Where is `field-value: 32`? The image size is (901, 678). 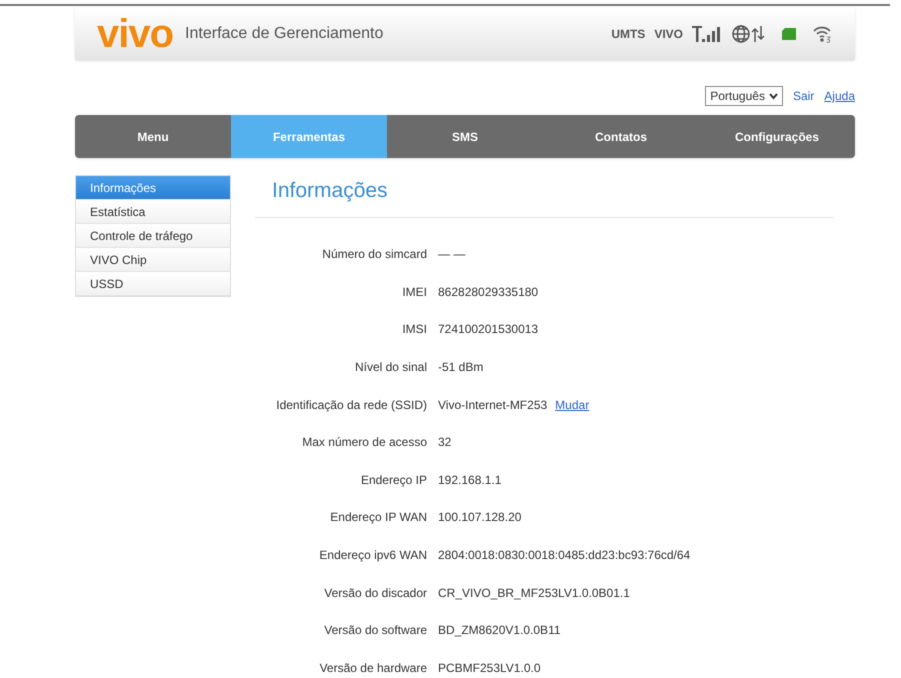 field-value: 32 is located at coordinates (445, 443).